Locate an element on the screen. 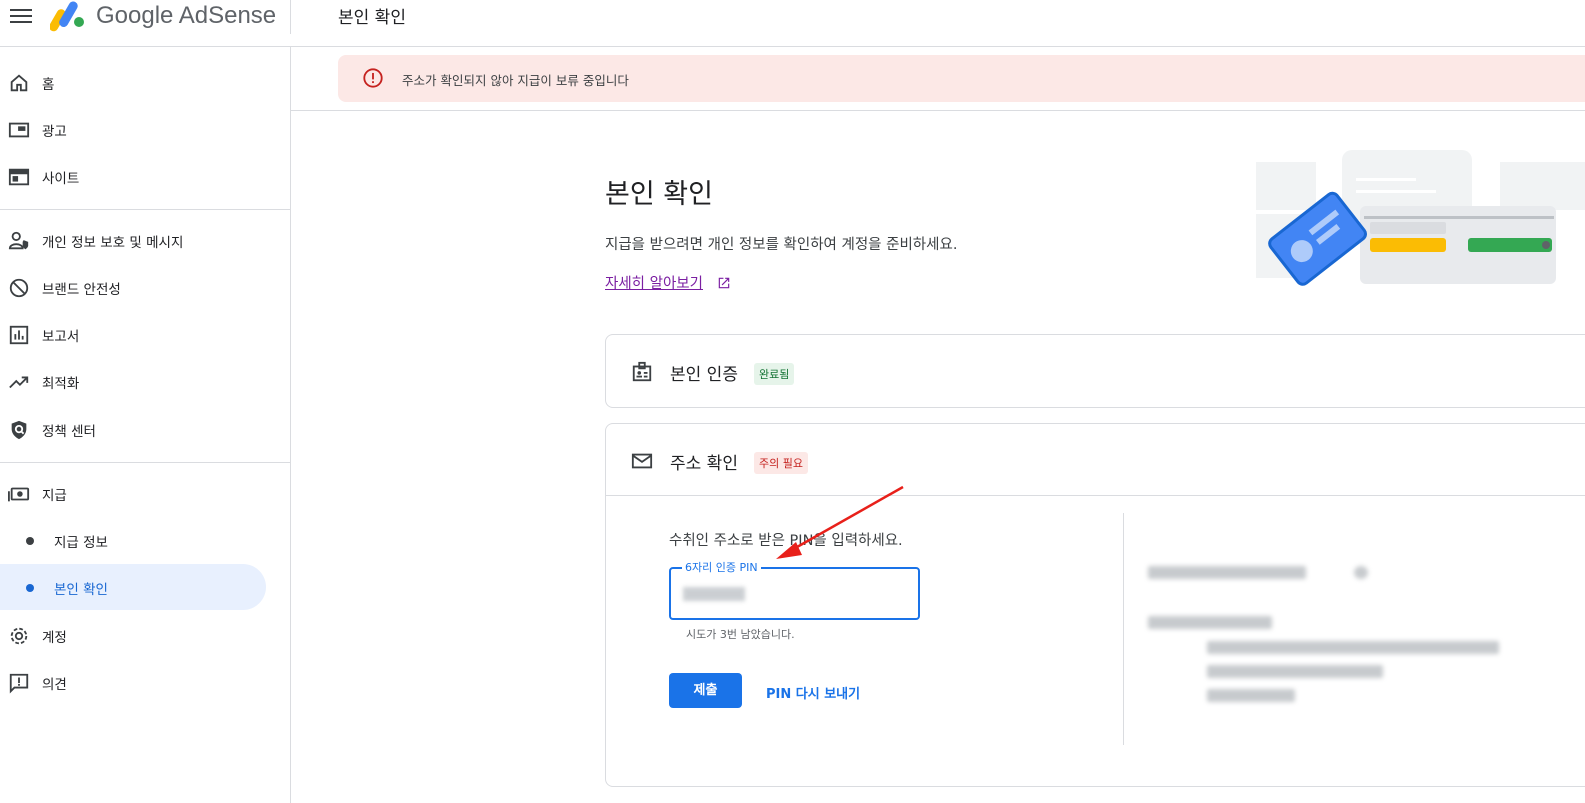  ads-icon is located at coordinates (19, 130).